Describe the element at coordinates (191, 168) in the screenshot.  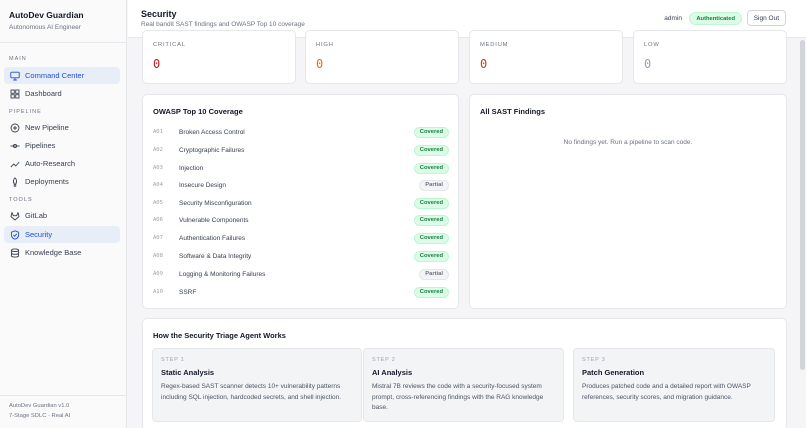
I see `owasp-name: Injection` at that location.